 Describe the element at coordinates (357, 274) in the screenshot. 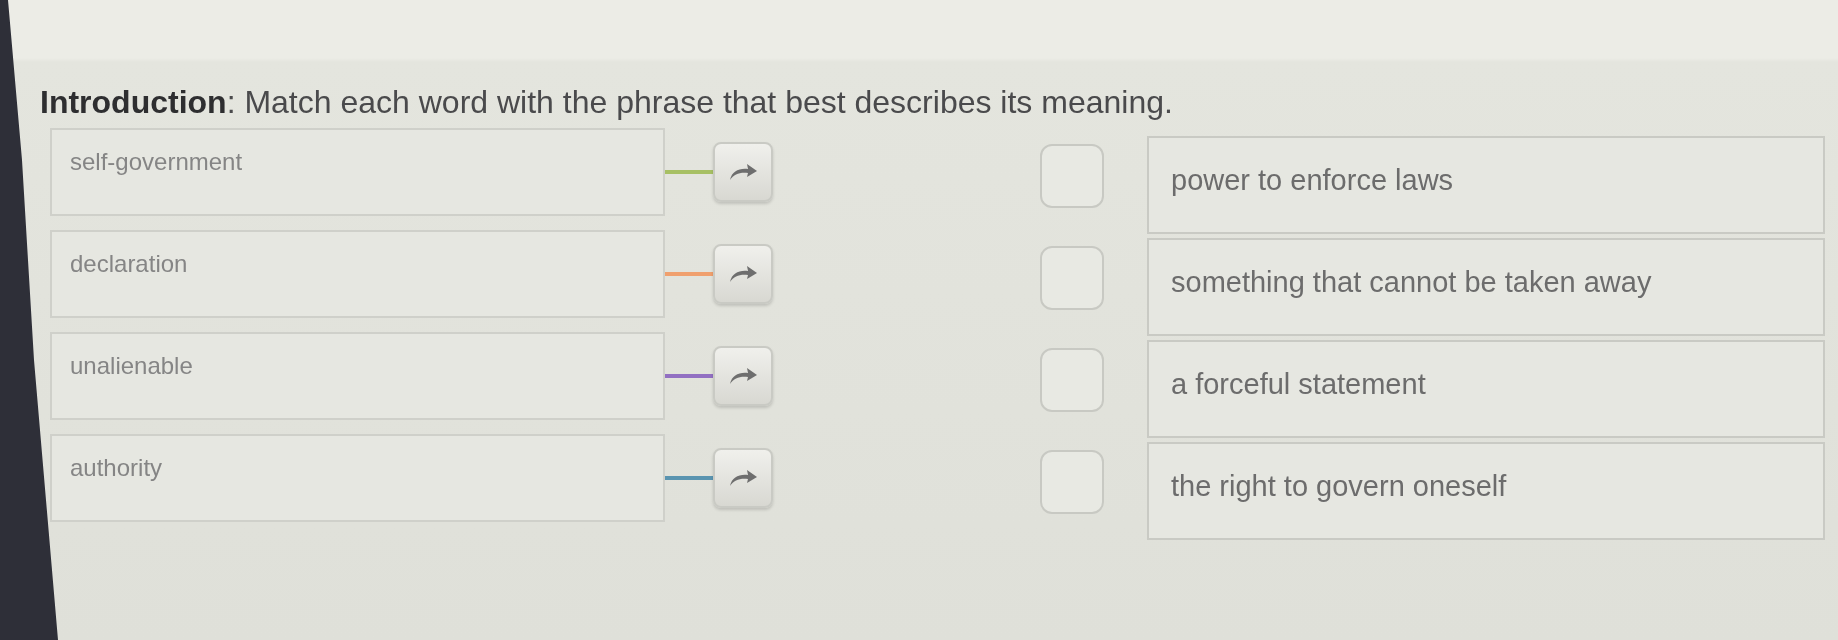

I see `word-card: declaration` at that location.